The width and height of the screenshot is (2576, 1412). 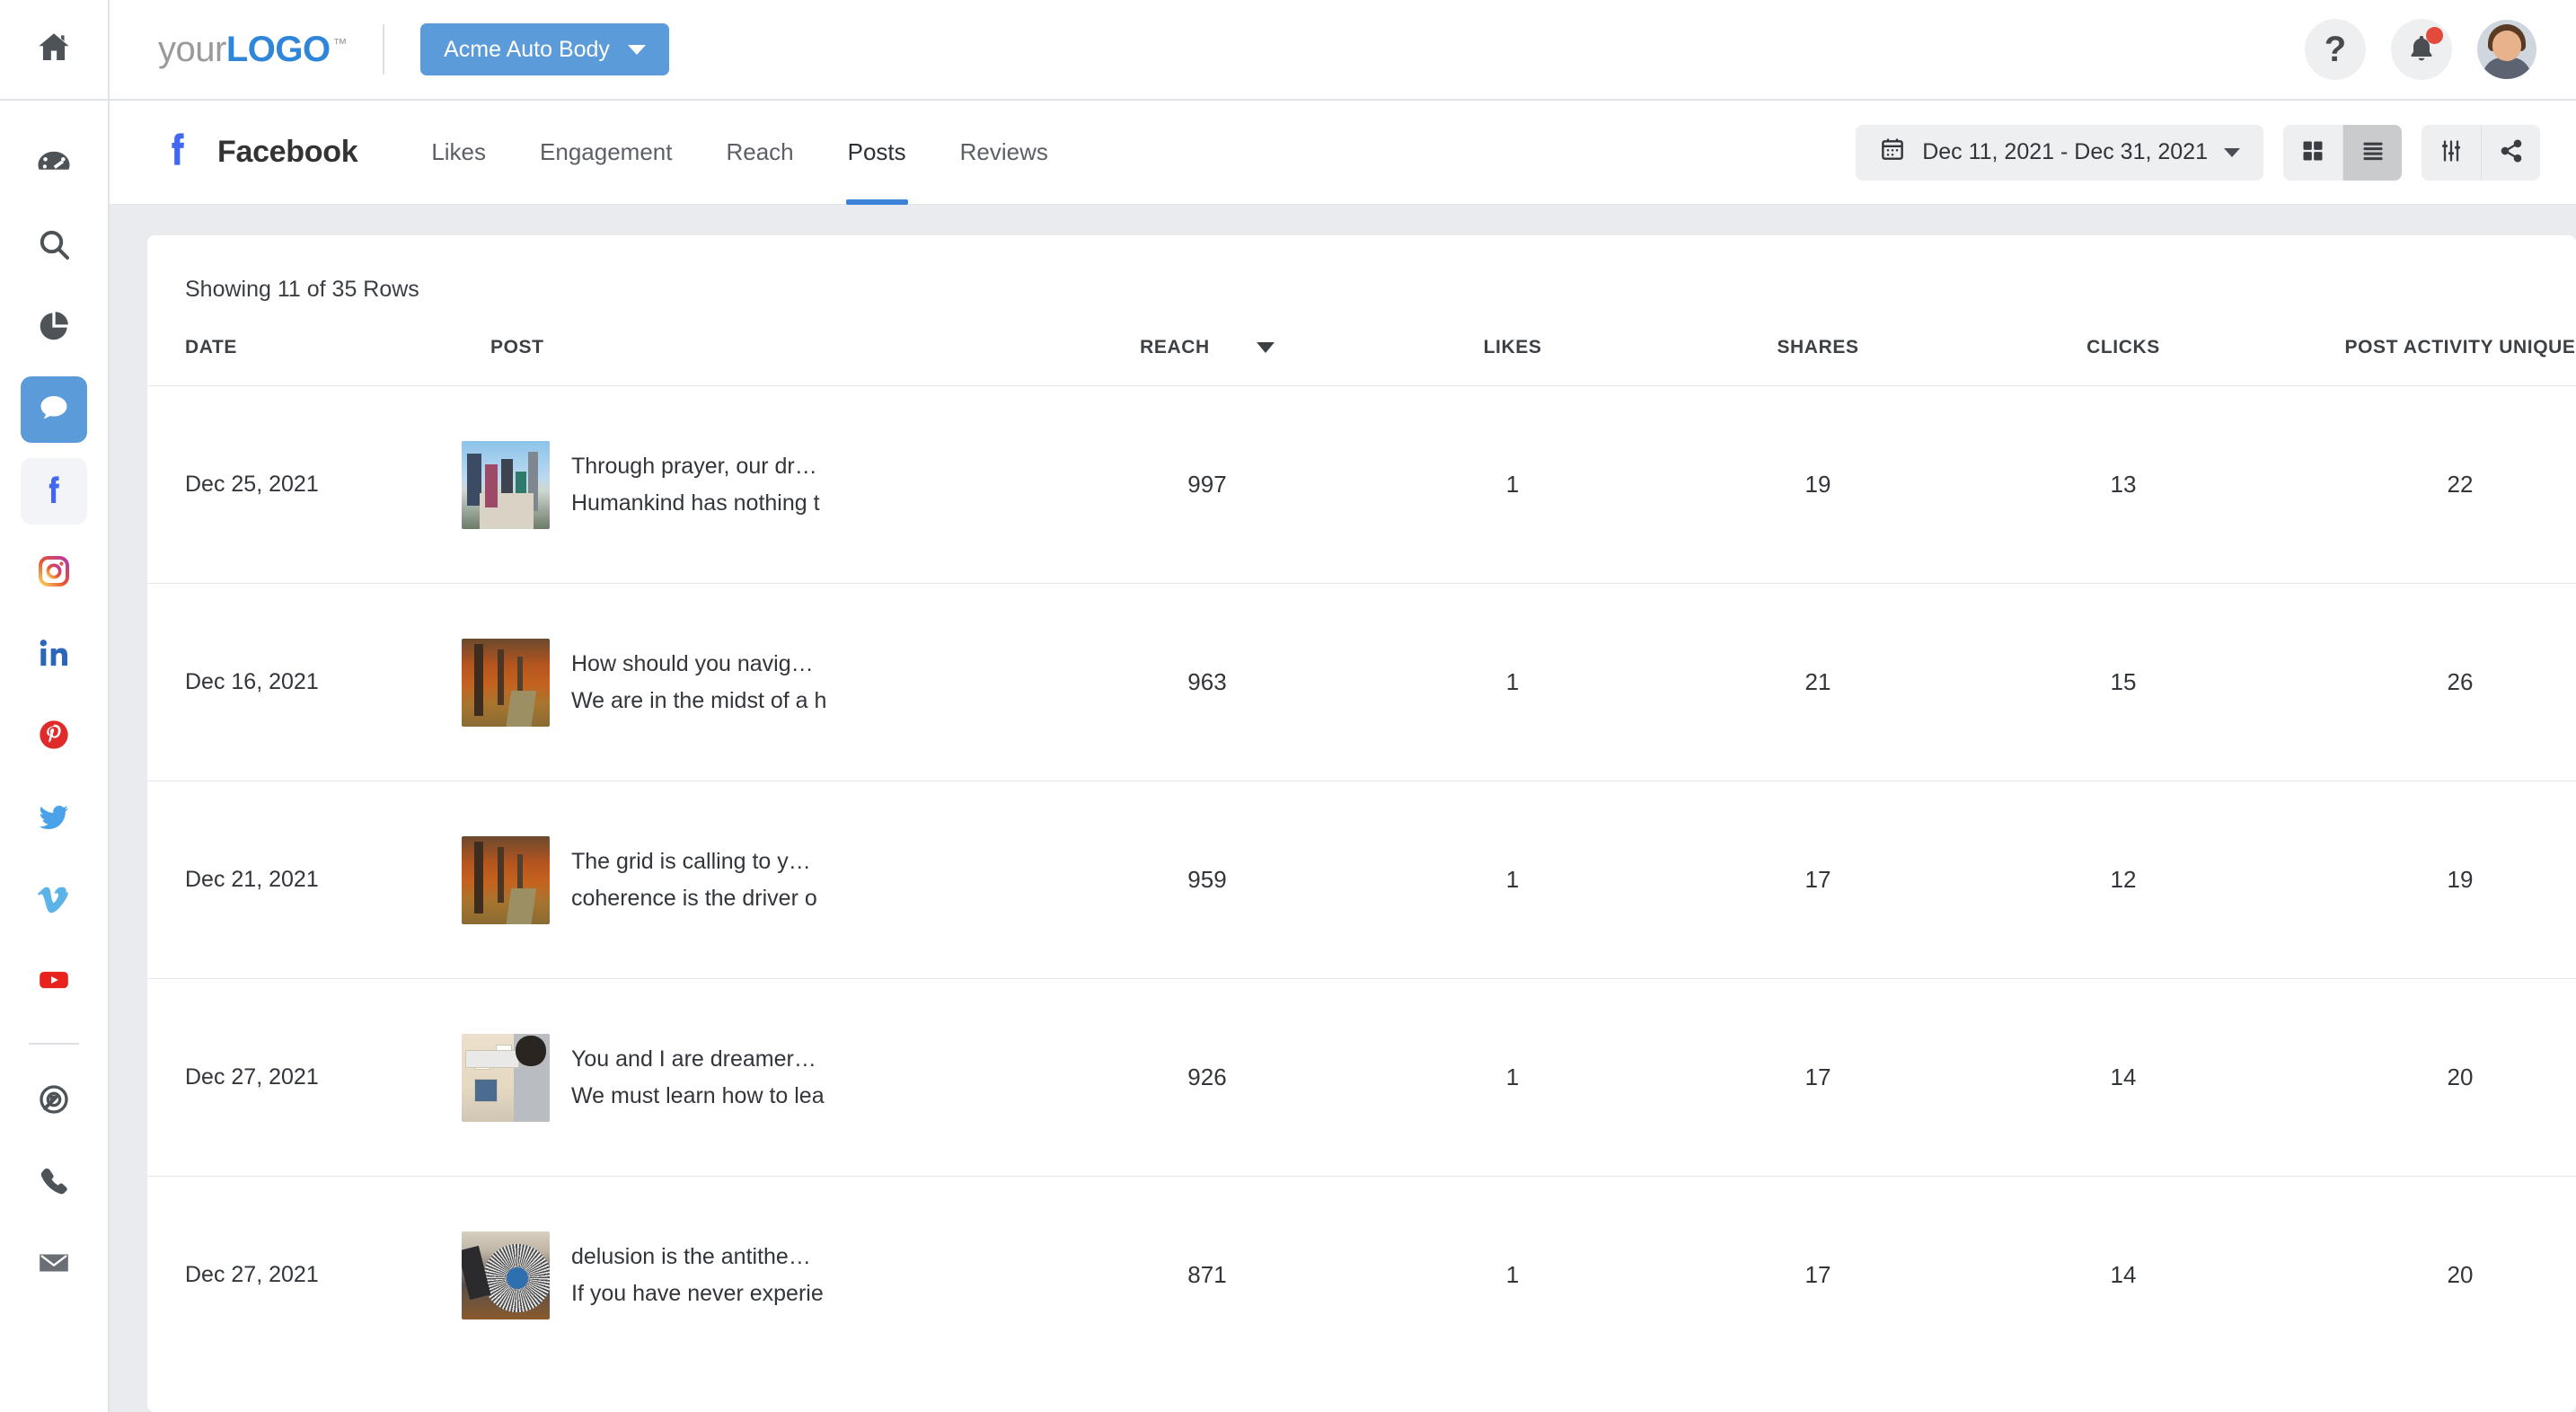 I want to click on sidebar-item-twitter, so click(x=54, y=818).